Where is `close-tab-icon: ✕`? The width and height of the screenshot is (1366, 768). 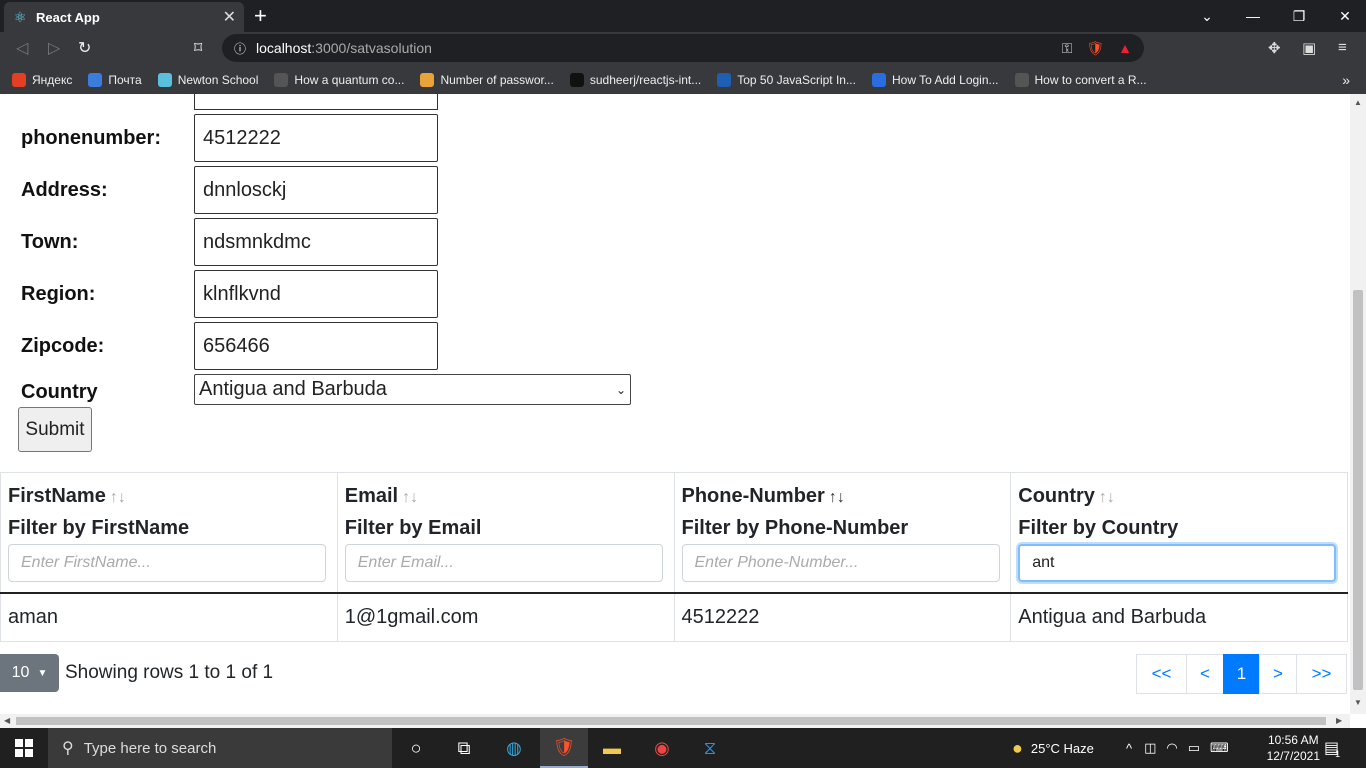 close-tab-icon: ✕ is located at coordinates (229, 17).